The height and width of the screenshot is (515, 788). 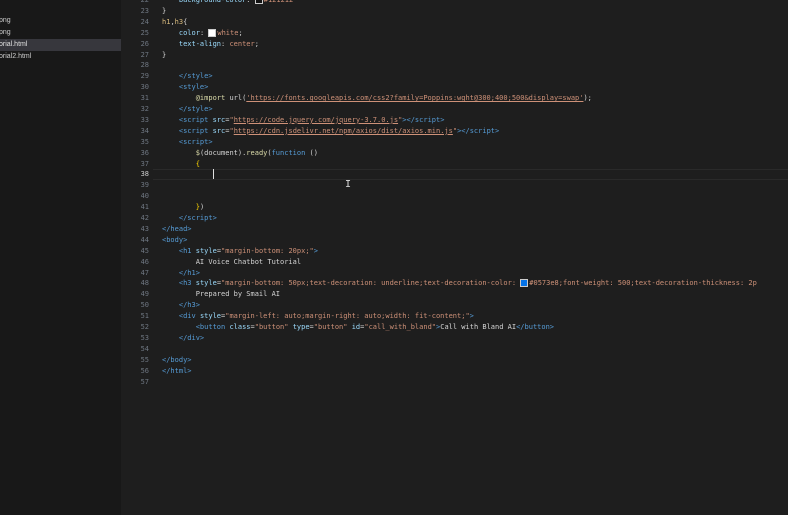 I want to click on line-number: 37, so click(x=144, y=163).